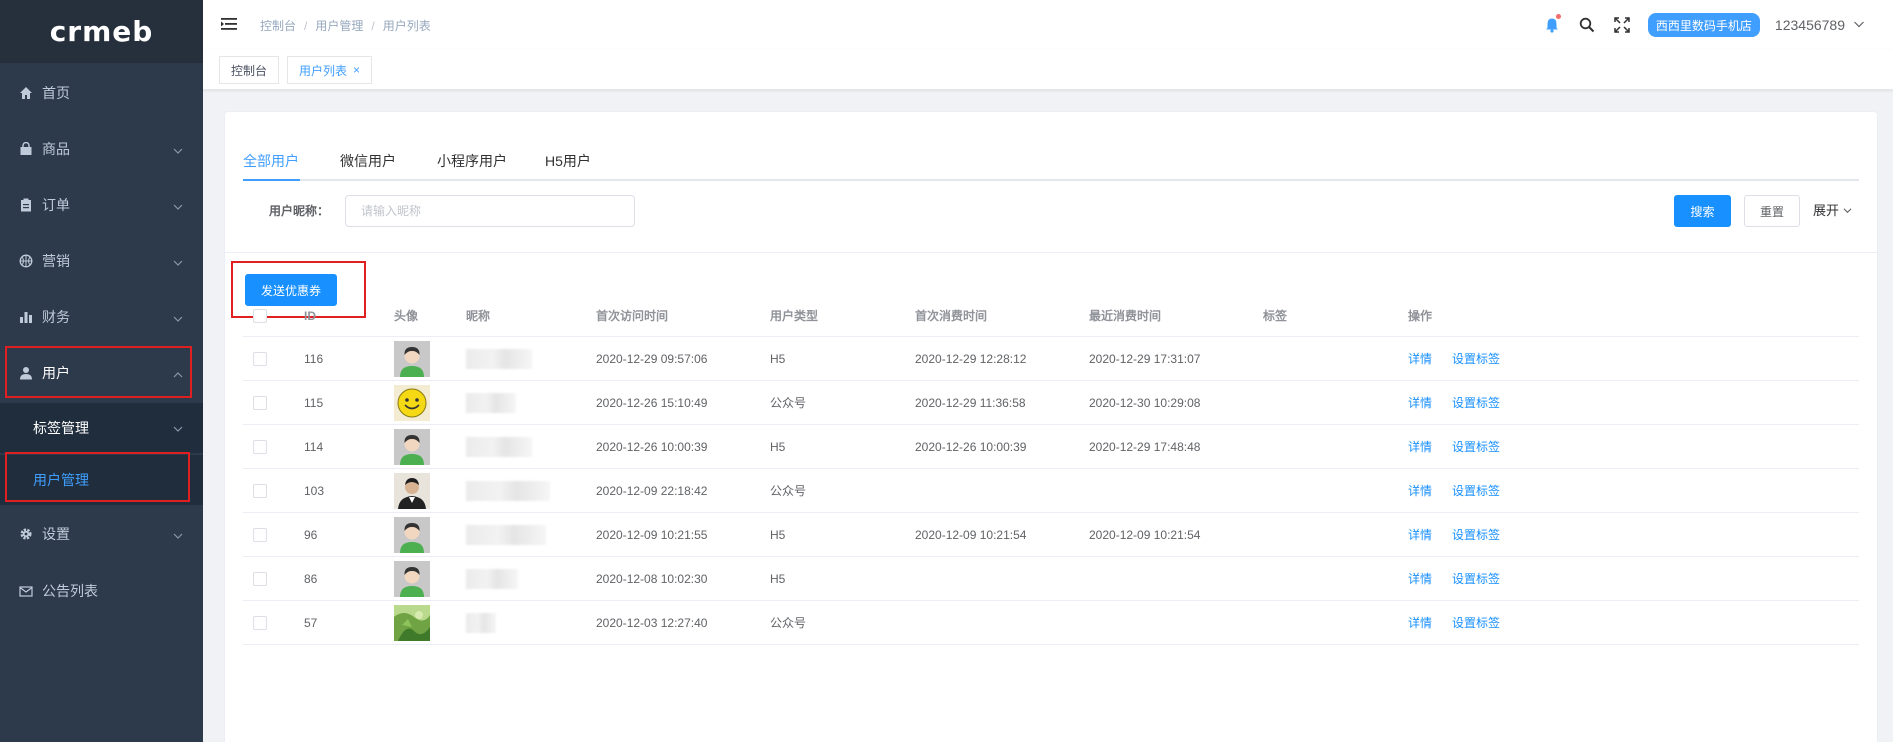 The width and height of the screenshot is (1893, 742). What do you see at coordinates (568, 161) in the screenshot?
I see `tab-h5-users: H5用户` at bounding box center [568, 161].